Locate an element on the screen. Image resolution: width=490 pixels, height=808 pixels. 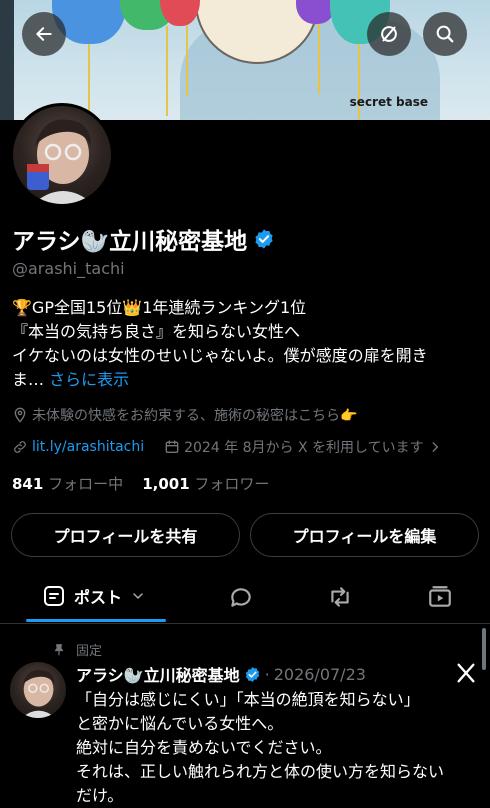
pinned-indicator: 固定 is located at coordinates (77, 649).